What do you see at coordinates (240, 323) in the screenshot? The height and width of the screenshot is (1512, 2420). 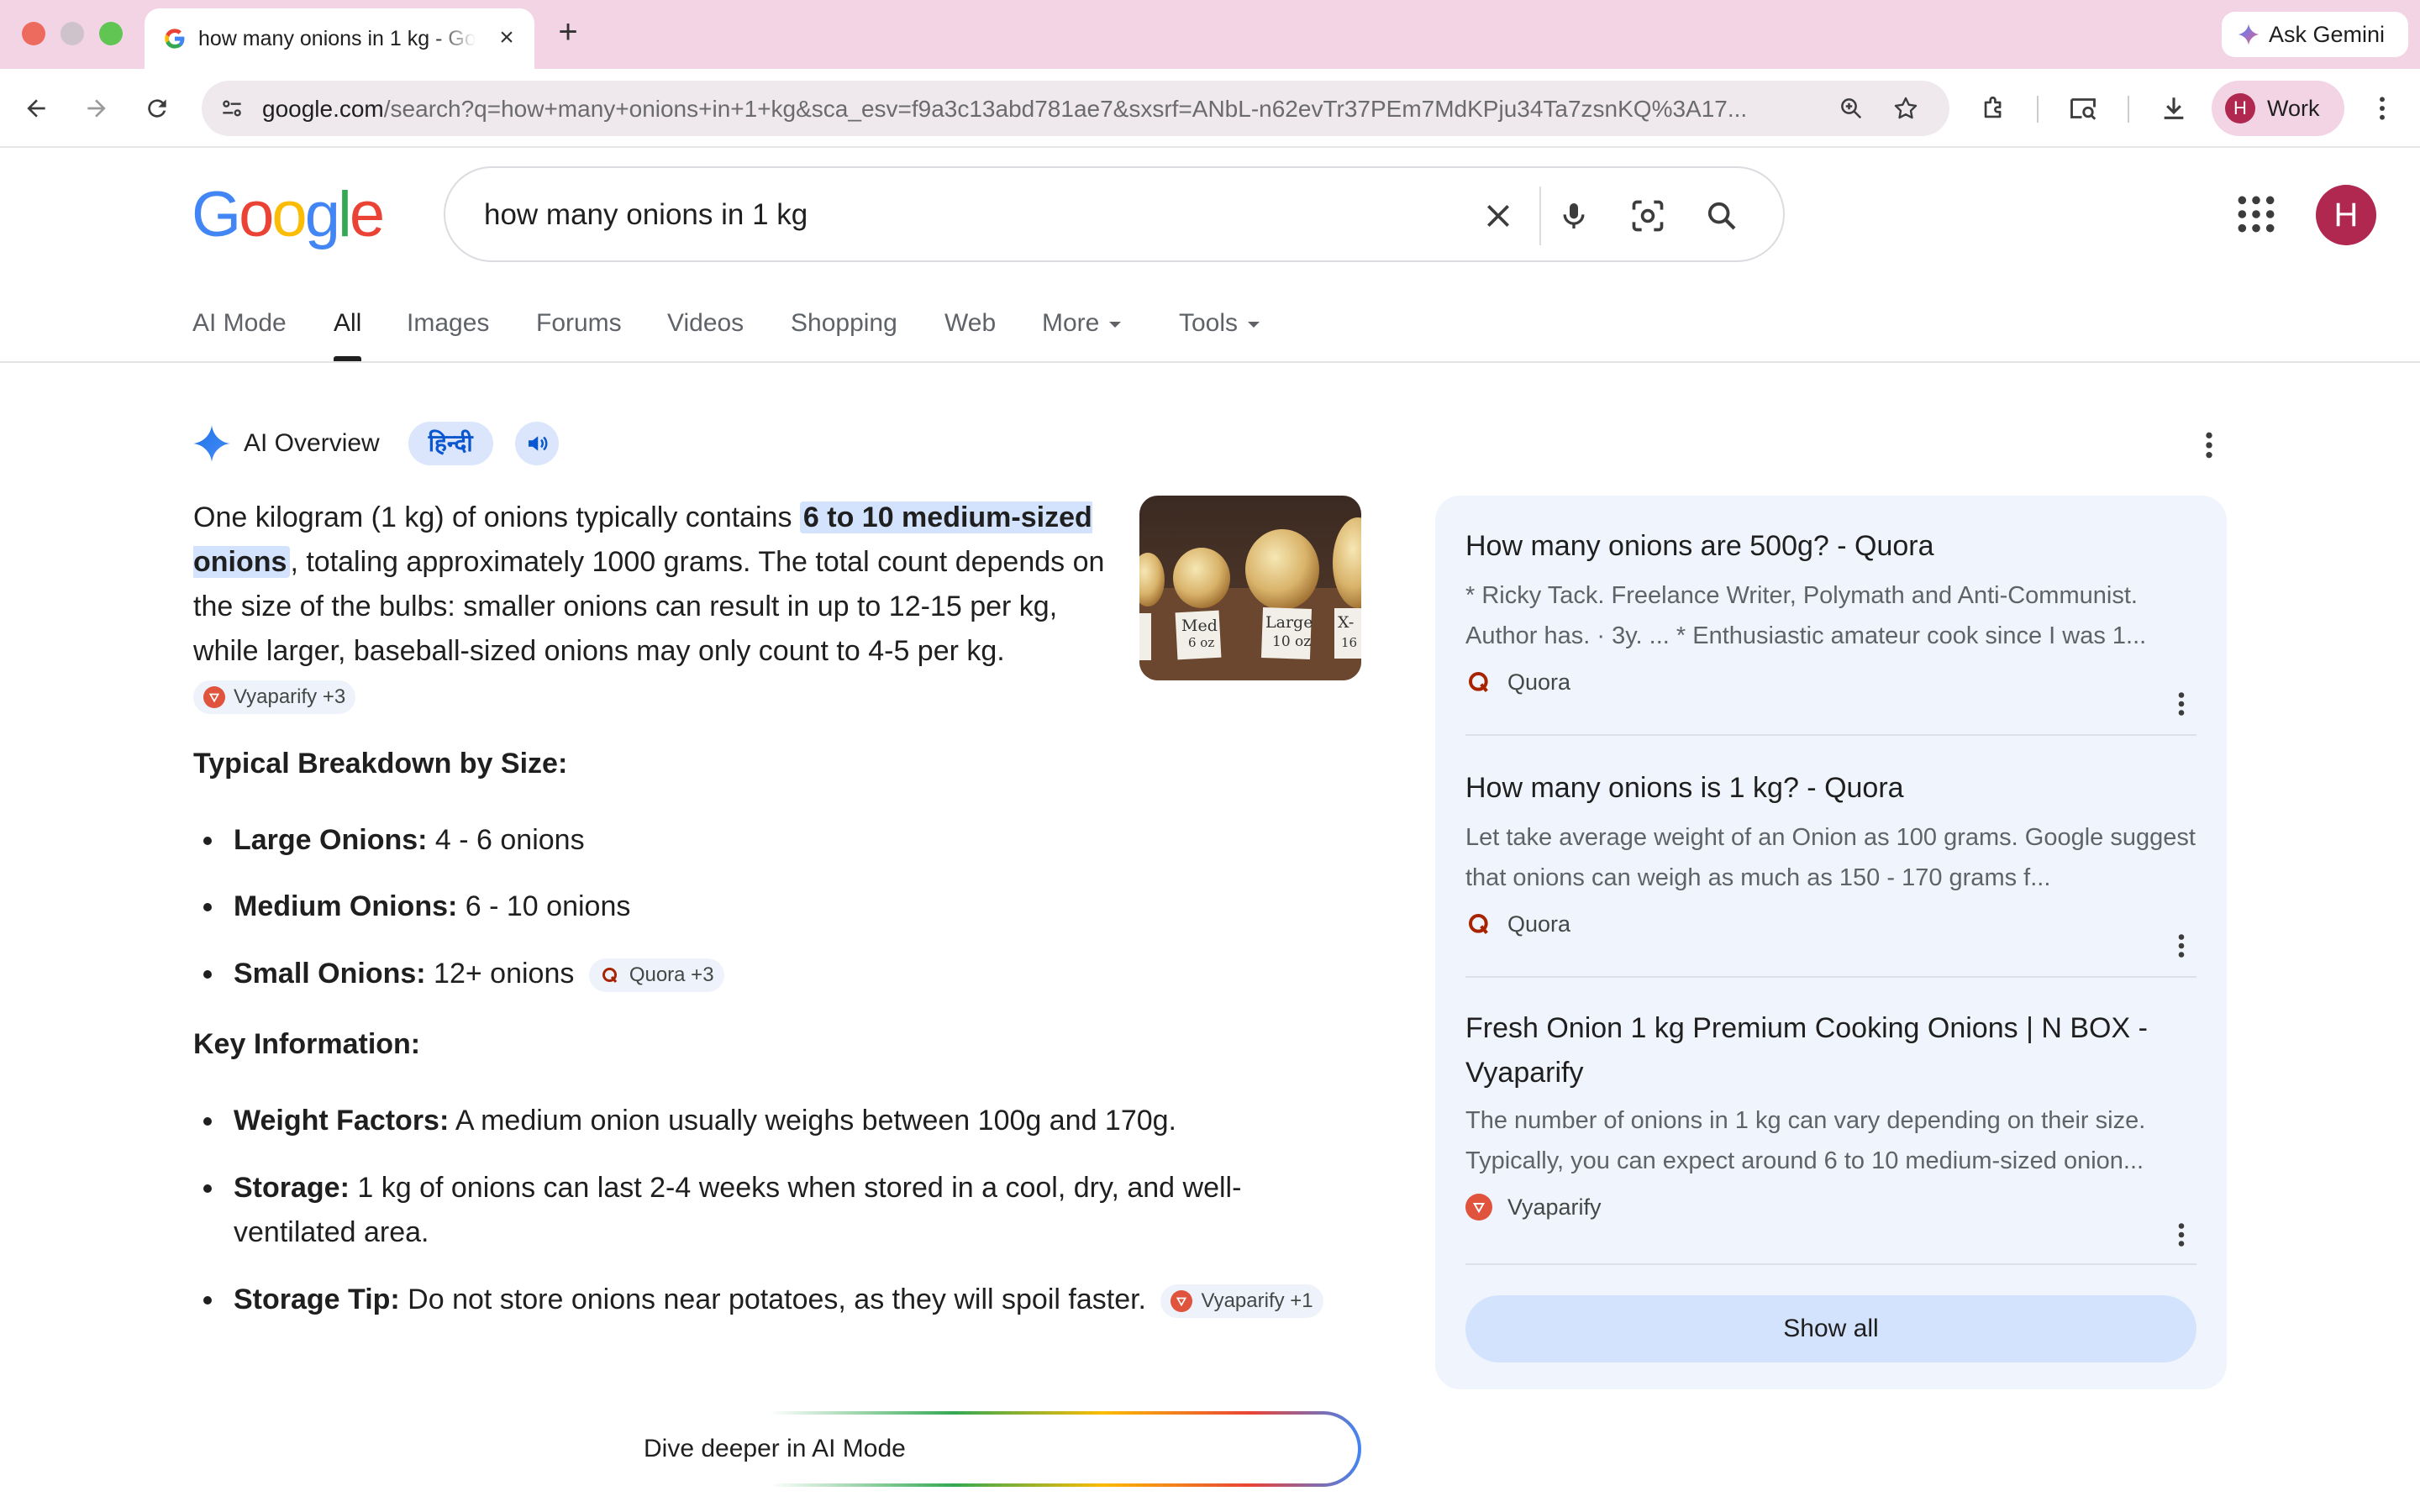 I see `tab-ai-mode: AI Mode` at bounding box center [240, 323].